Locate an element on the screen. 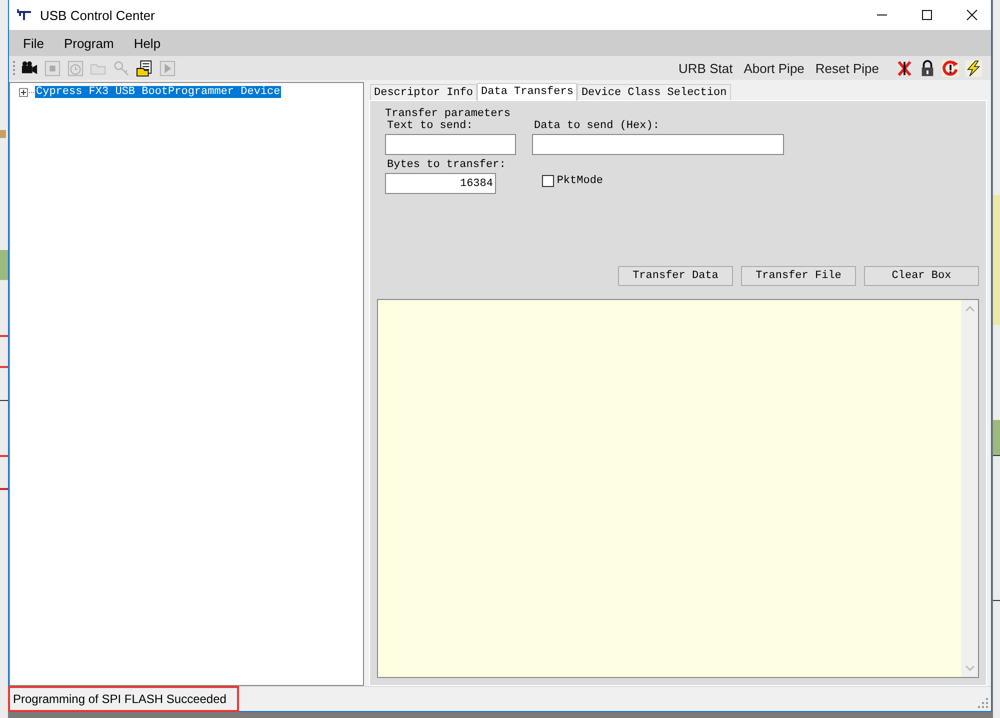 This screenshot has width=1000, height=718. maximize-icon is located at coordinates (927, 15).